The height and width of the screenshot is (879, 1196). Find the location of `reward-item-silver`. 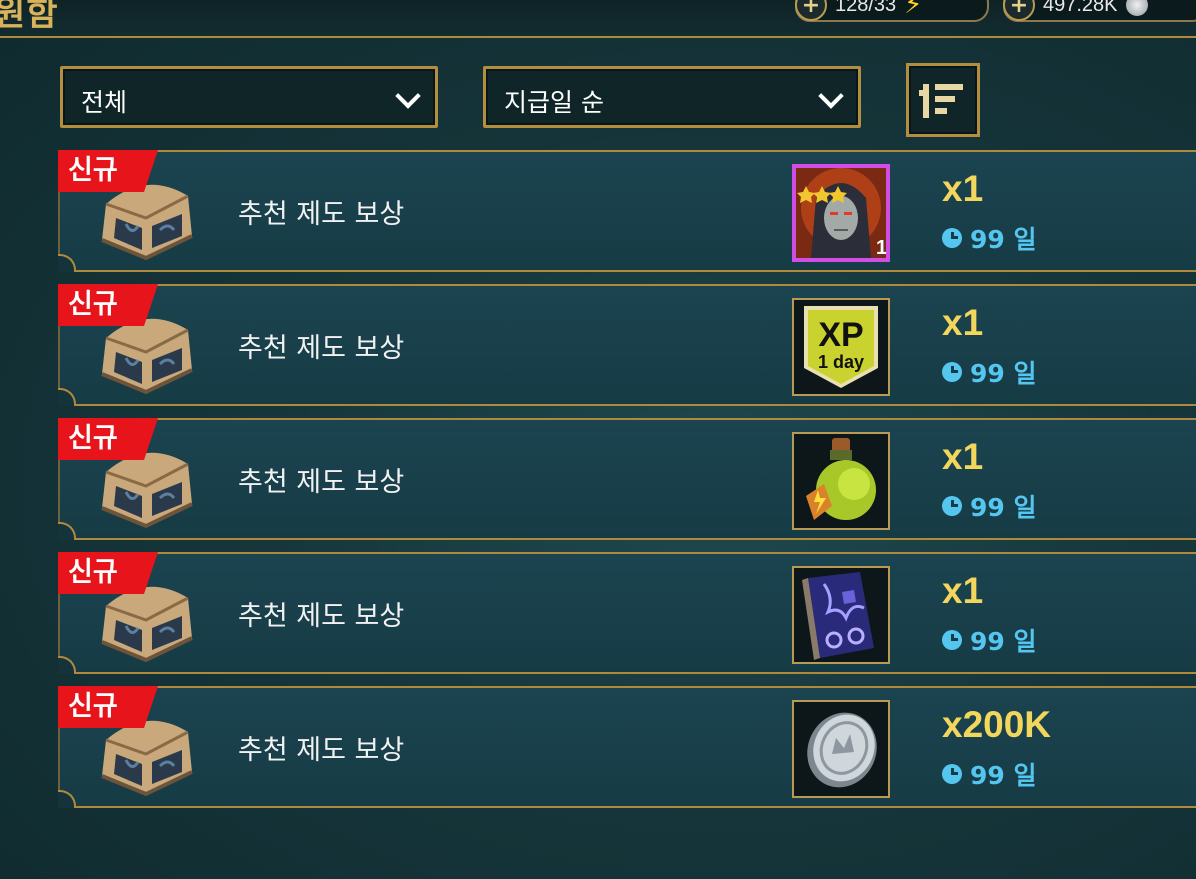

reward-item-silver is located at coordinates (841, 749).